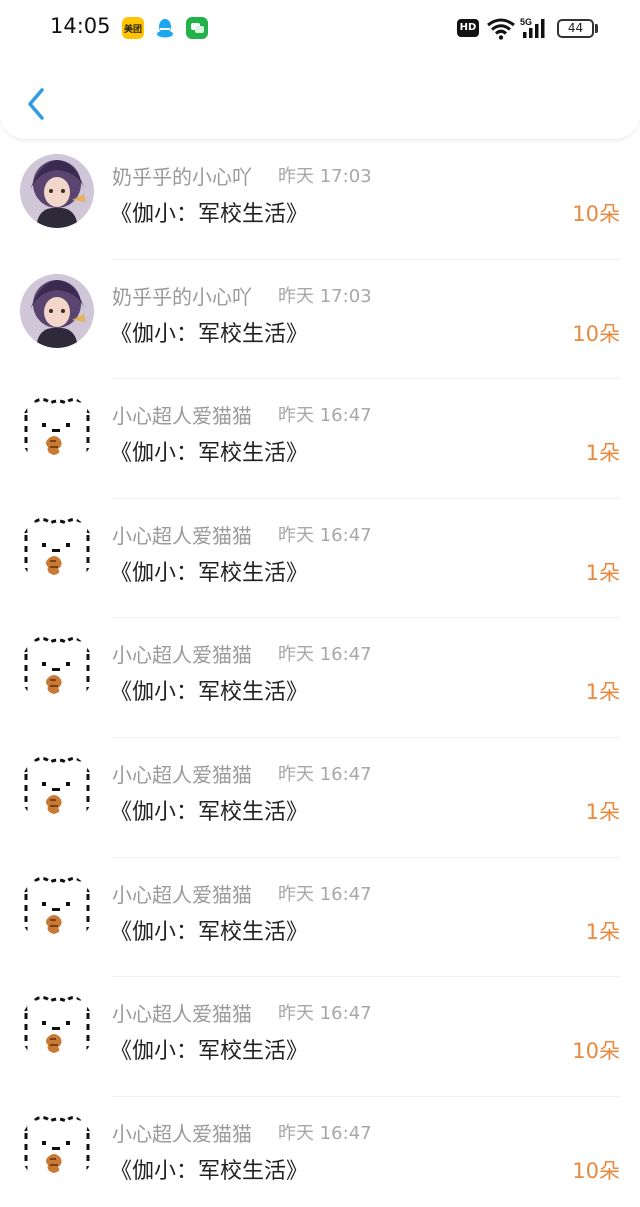  Describe the element at coordinates (133, 28) in the screenshot. I see `meituan-icon: 美团` at that location.